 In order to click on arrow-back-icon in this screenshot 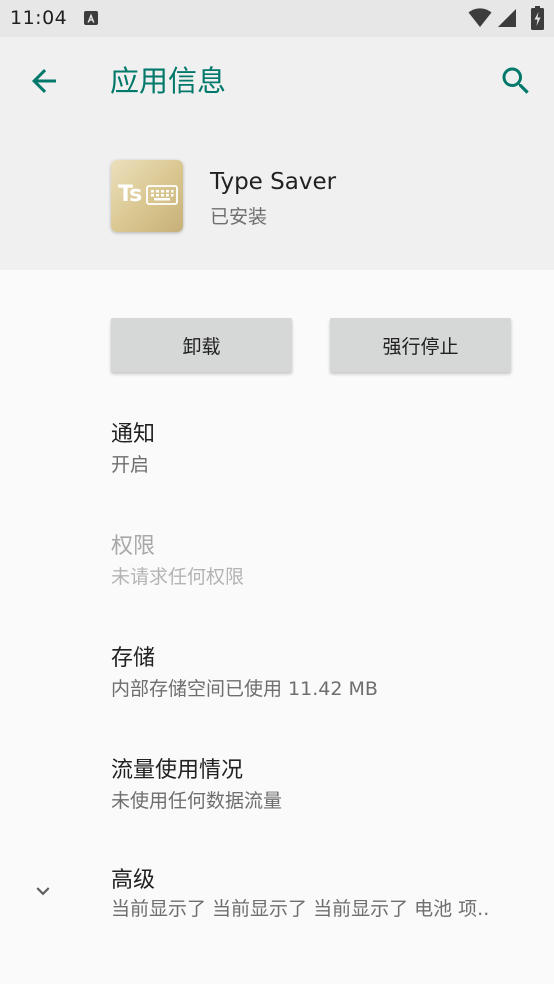, I will do `click(44, 81)`.